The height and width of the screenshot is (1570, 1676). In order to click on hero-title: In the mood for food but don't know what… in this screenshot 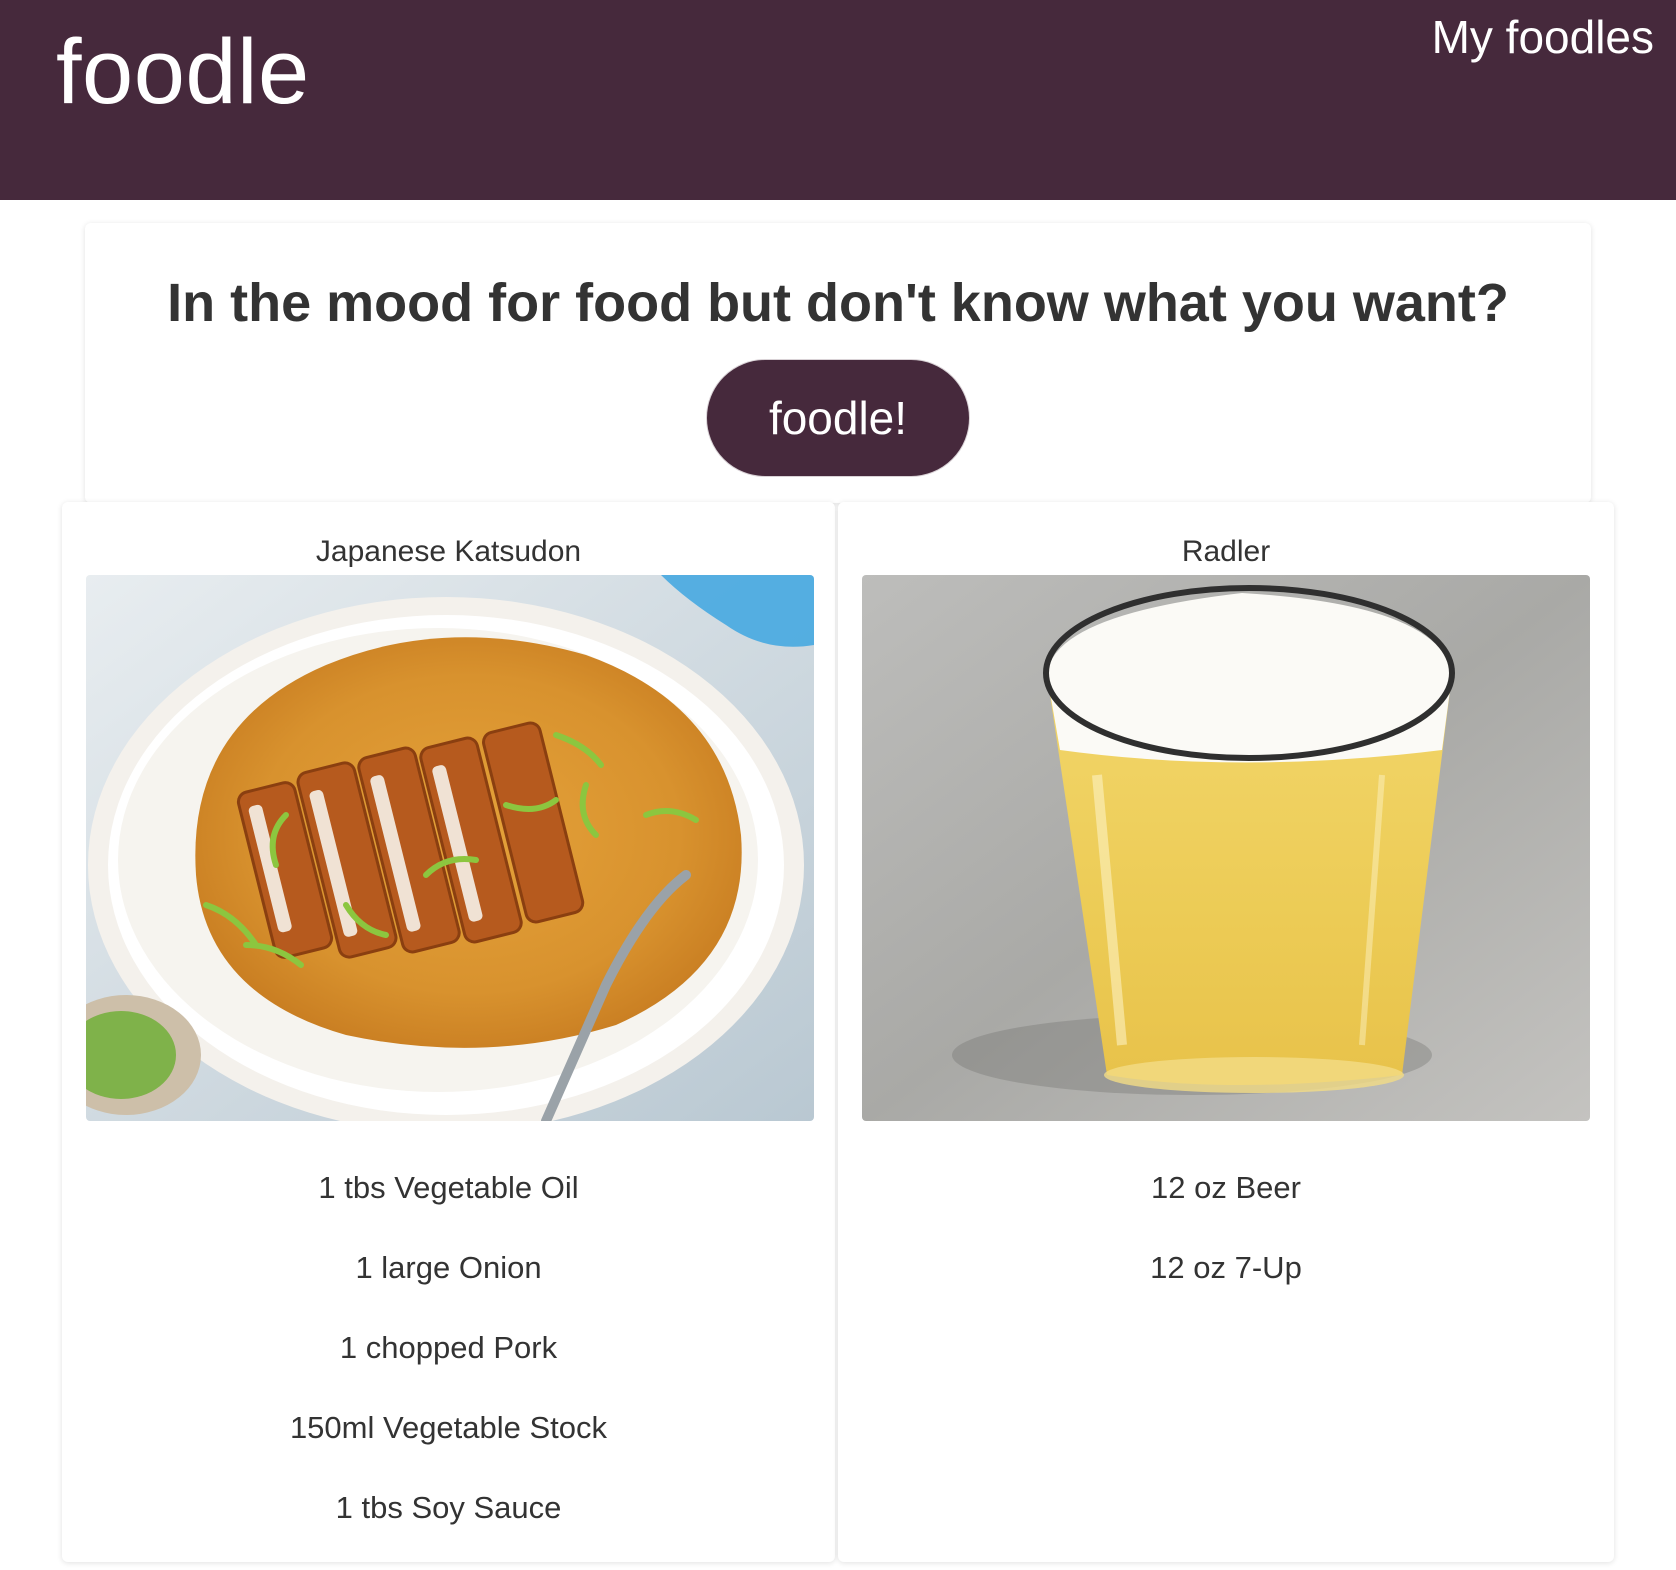, I will do `click(838, 303)`.